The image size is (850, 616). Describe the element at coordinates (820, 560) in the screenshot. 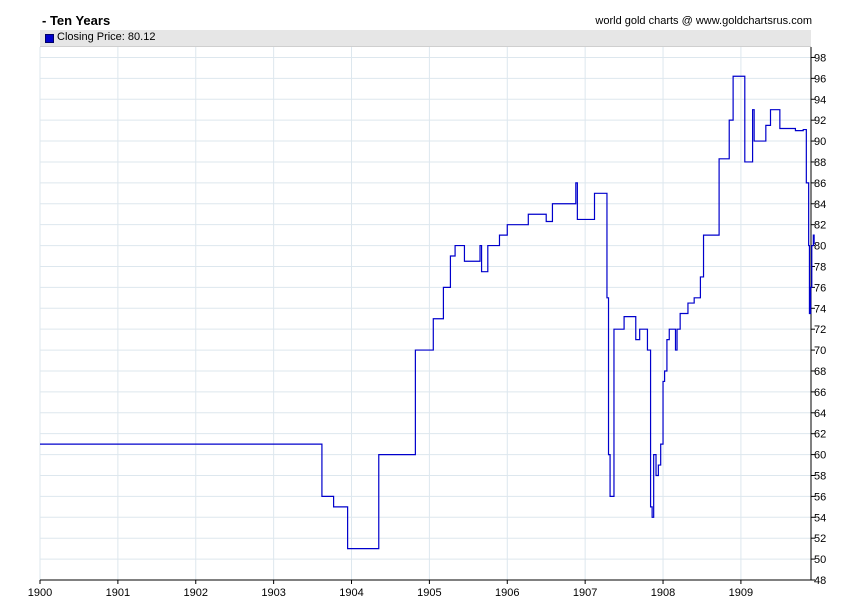

I see `y-tick-label: 50` at that location.